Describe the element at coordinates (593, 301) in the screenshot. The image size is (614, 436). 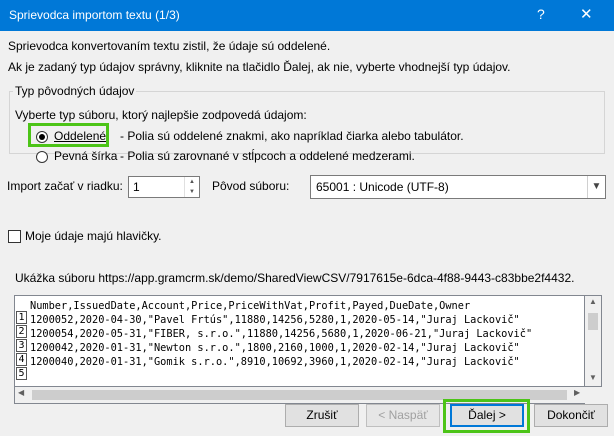
I see `scroll-up-icon: ▲` at that location.